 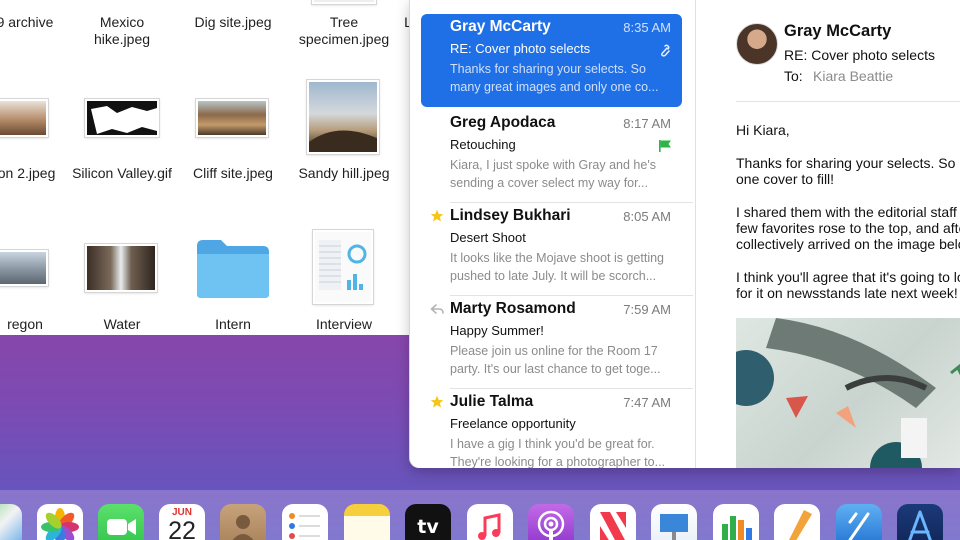 I want to click on news-icon, so click(x=613, y=522).